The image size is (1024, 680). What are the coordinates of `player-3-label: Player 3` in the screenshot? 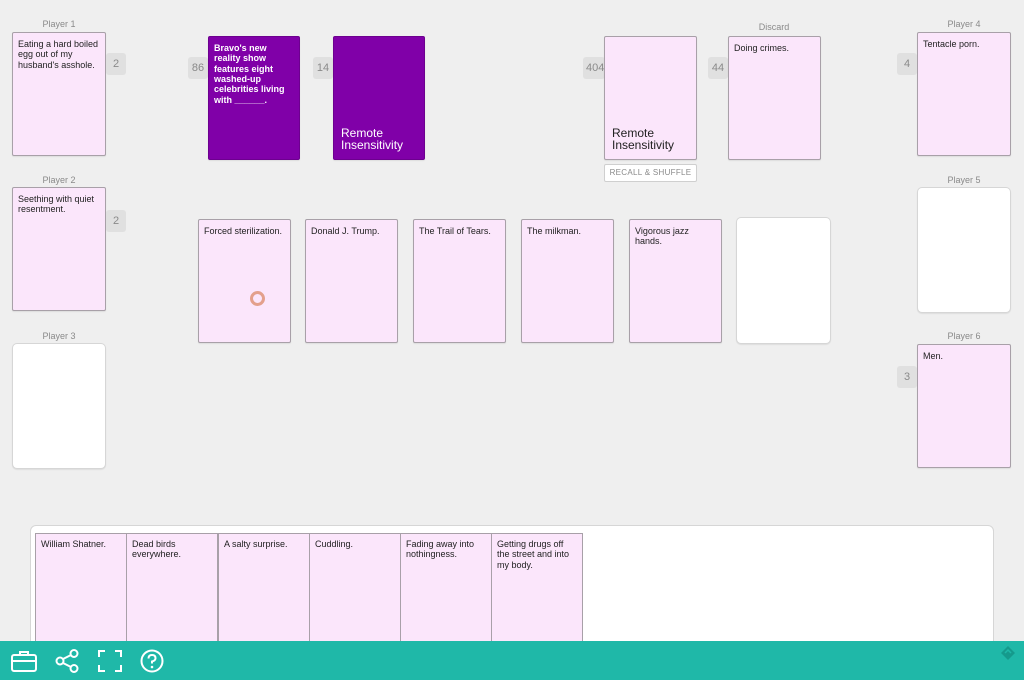 It's located at (59, 336).